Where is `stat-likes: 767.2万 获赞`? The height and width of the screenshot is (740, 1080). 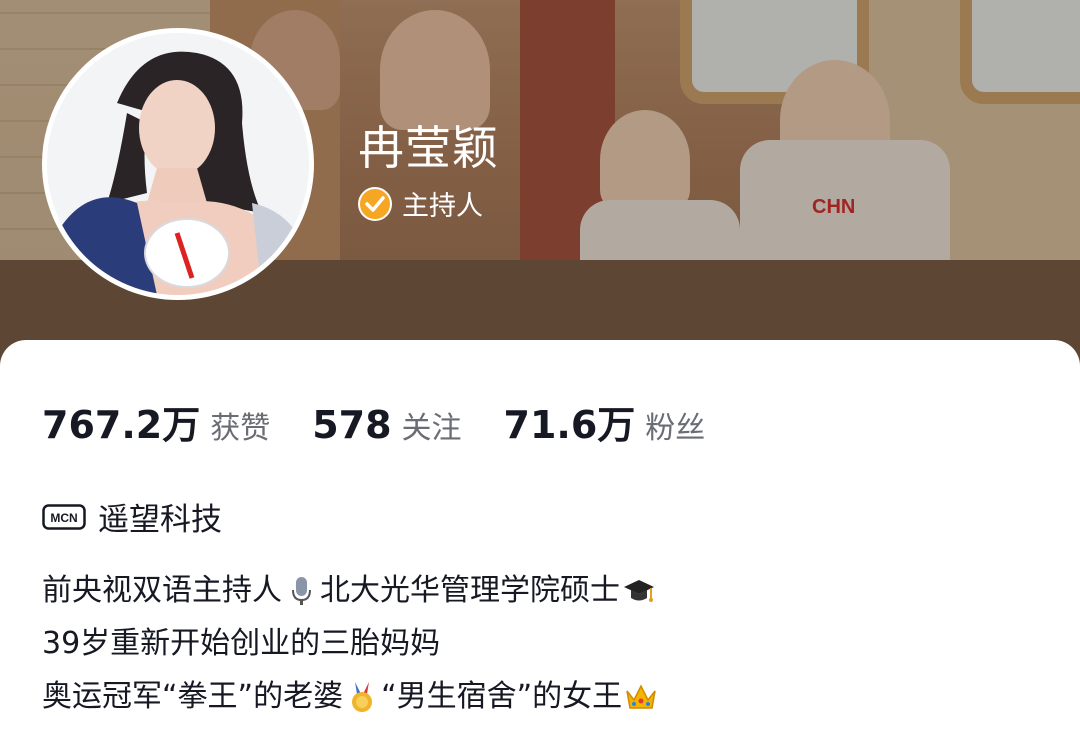
stat-likes: 767.2万 获赞 is located at coordinates (156, 421).